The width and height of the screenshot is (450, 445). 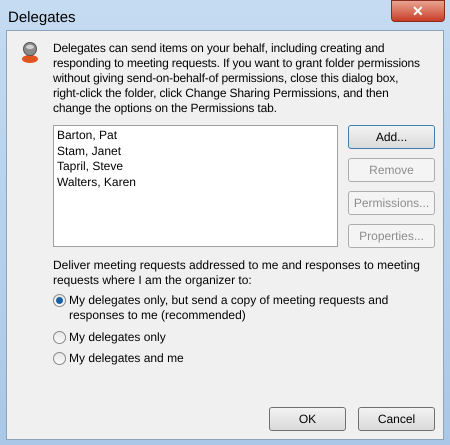 I want to click on intro-text: Delegates can send items on your behalf, including creating and responding to meeting requests. If you want to grant folder permissions without giving send-on-behalf-of permissions, close this dialog box, right-click the folder, click Change Sharing Permissions, and then change the options on the Permissions tab., so click(x=237, y=78).